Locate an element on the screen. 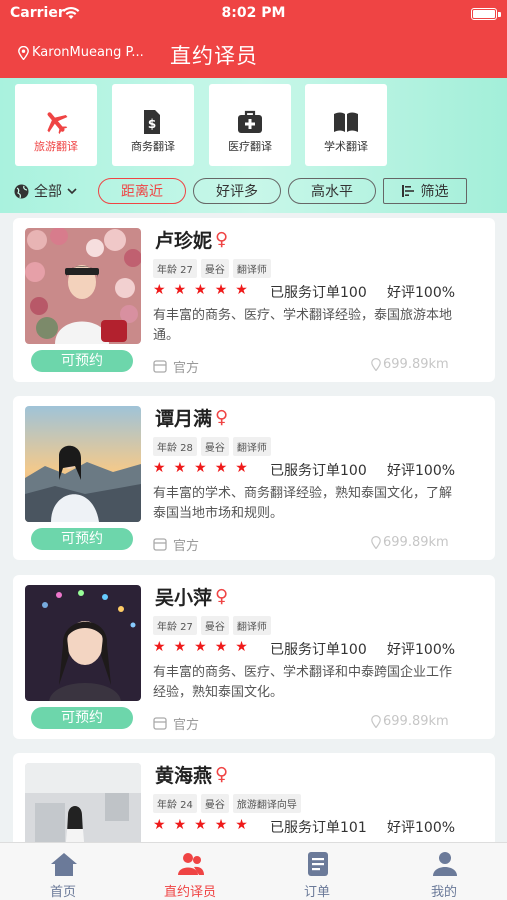 This screenshot has width=507, height=900. sort-level-button: 高水平 is located at coordinates (332, 191).